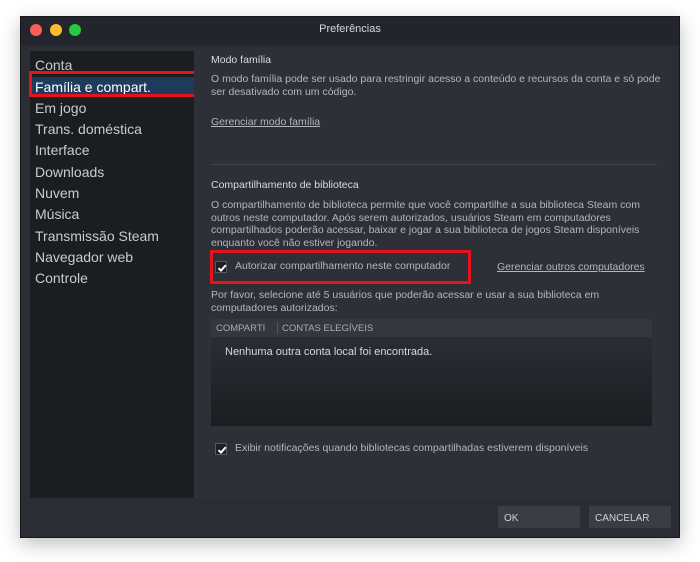  Describe the element at coordinates (327, 328) in the screenshot. I see `column-header-eligible-accounts: CONTAS ELEGÍVEIS` at that location.